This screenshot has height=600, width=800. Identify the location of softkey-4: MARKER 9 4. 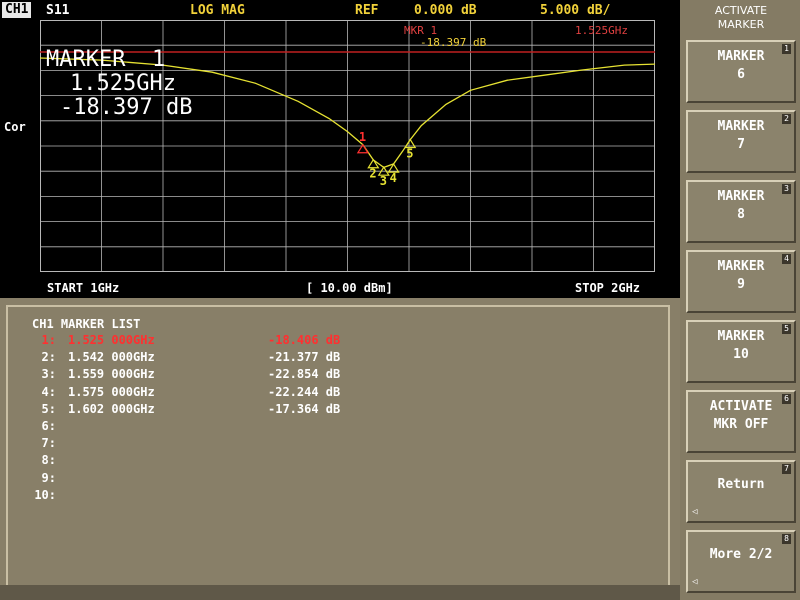
(741, 281).